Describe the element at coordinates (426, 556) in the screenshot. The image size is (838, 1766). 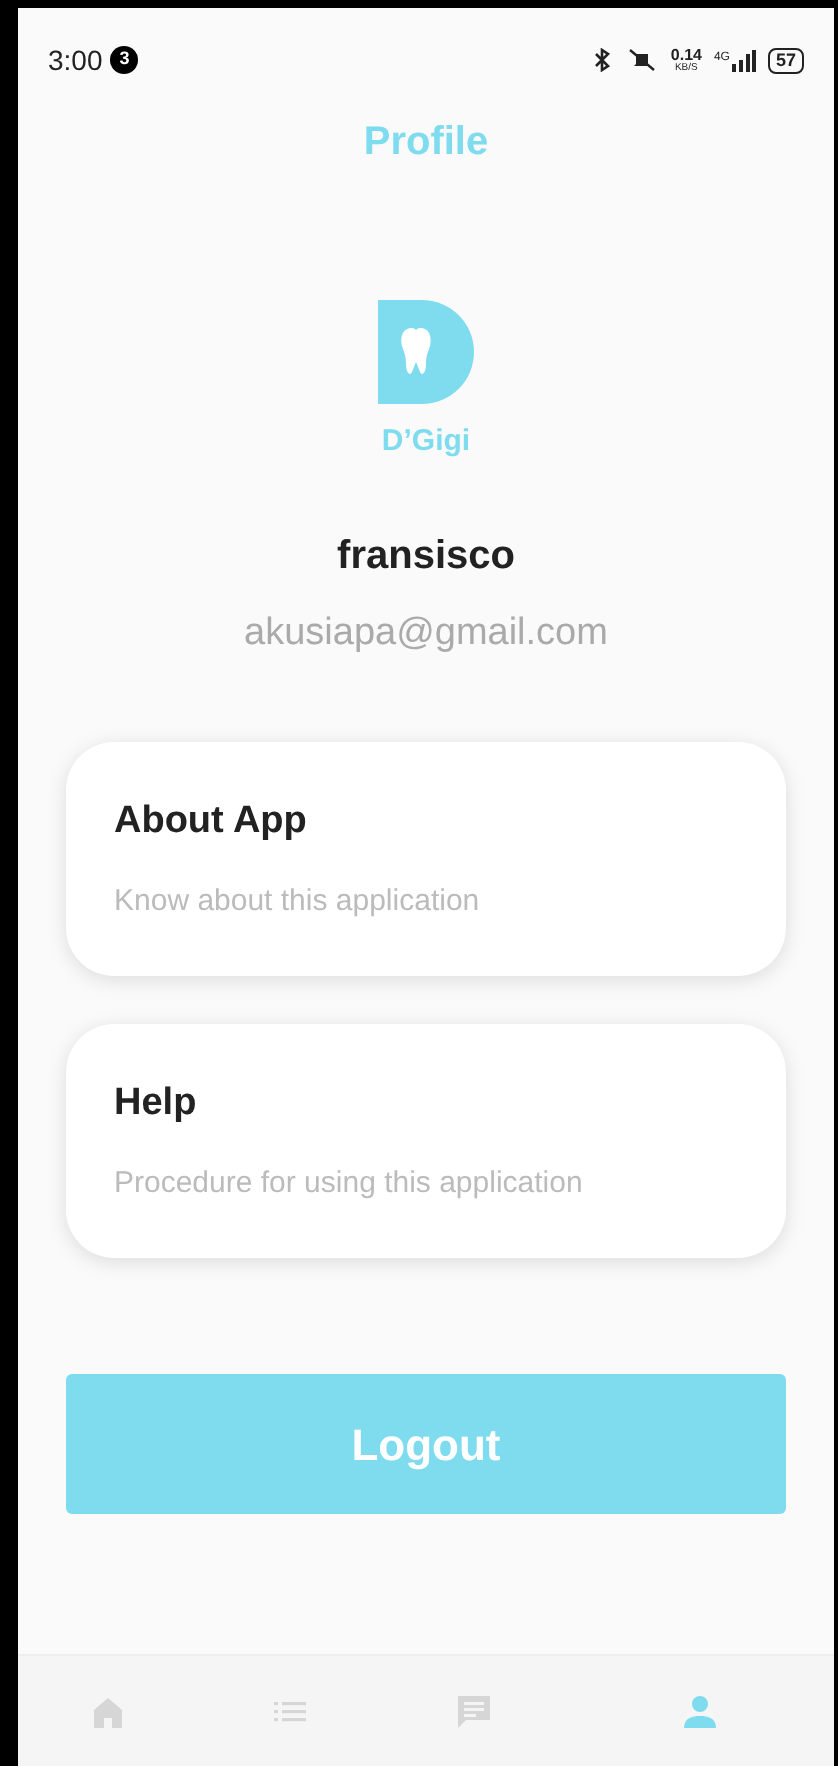
I see `user-name: fransisco` at that location.